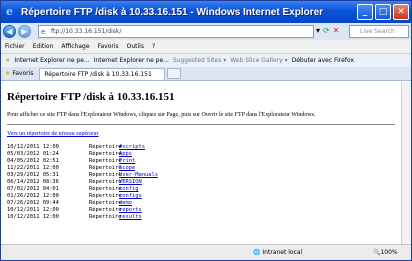  I want to click on entry-date: 07/26/2012 09:44, so click(33, 203).